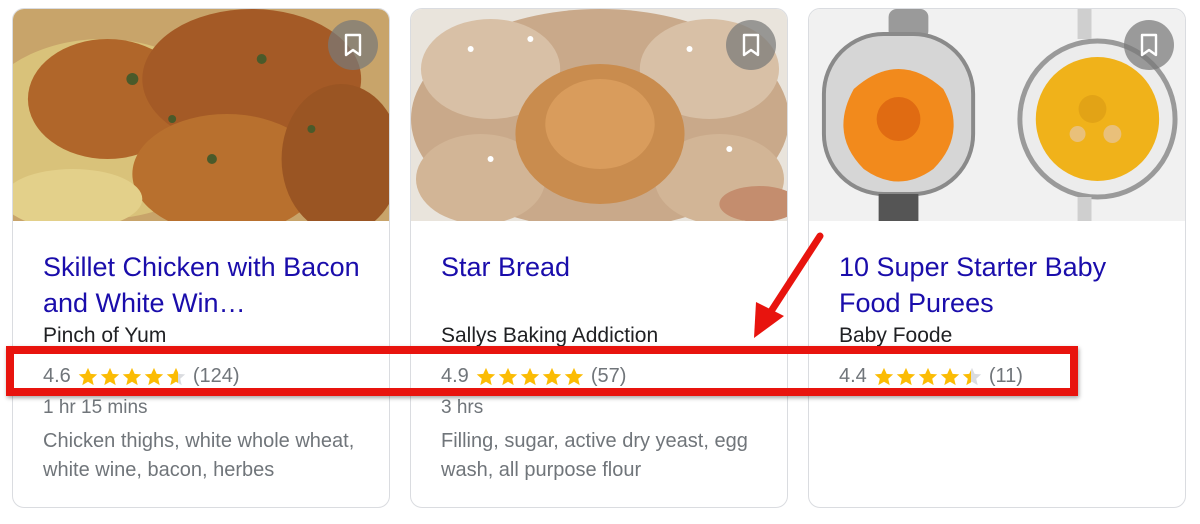 The image size is (1200, 524). What do you see at coordinates (105, 335) in the screenshot?
I see `recipe-source: Pinch of Yum` at bounding box center [105, 335].